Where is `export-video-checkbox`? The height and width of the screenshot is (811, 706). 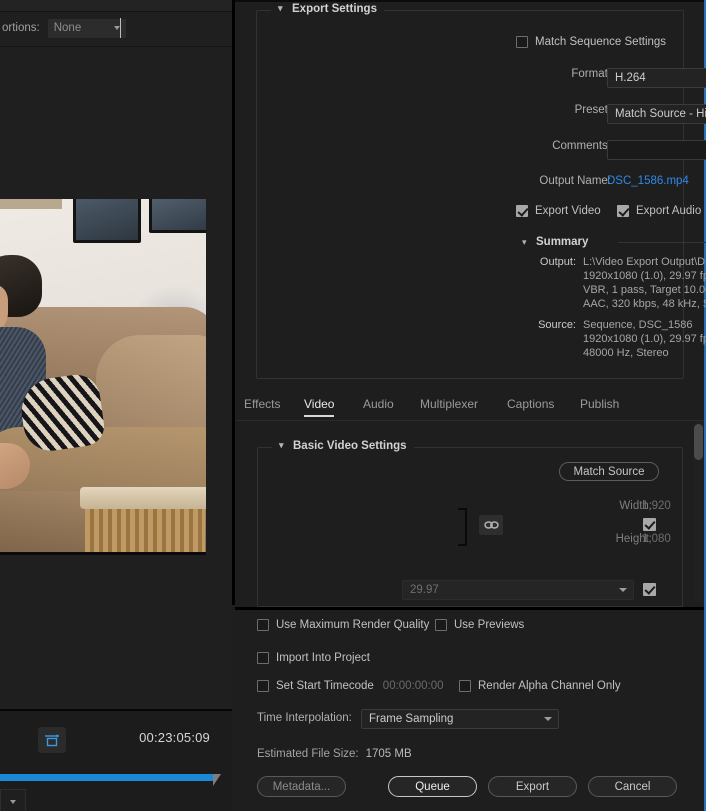 export-video-checkbox is located at coordinates (522, 211).